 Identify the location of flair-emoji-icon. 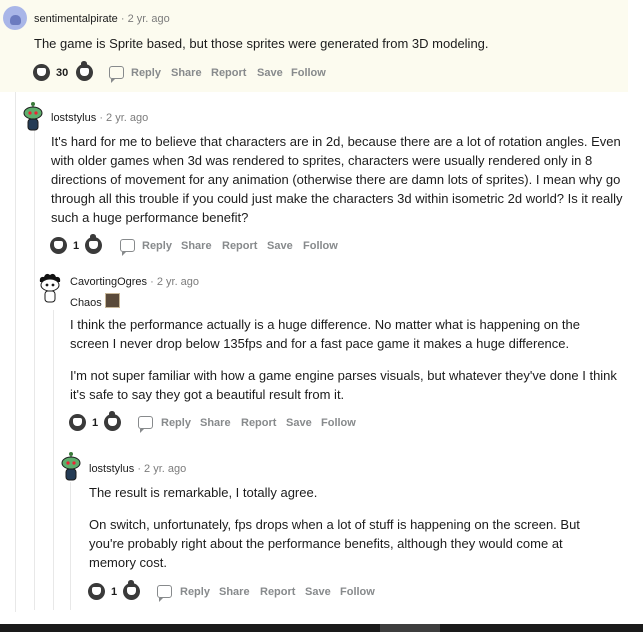
(112, 300).